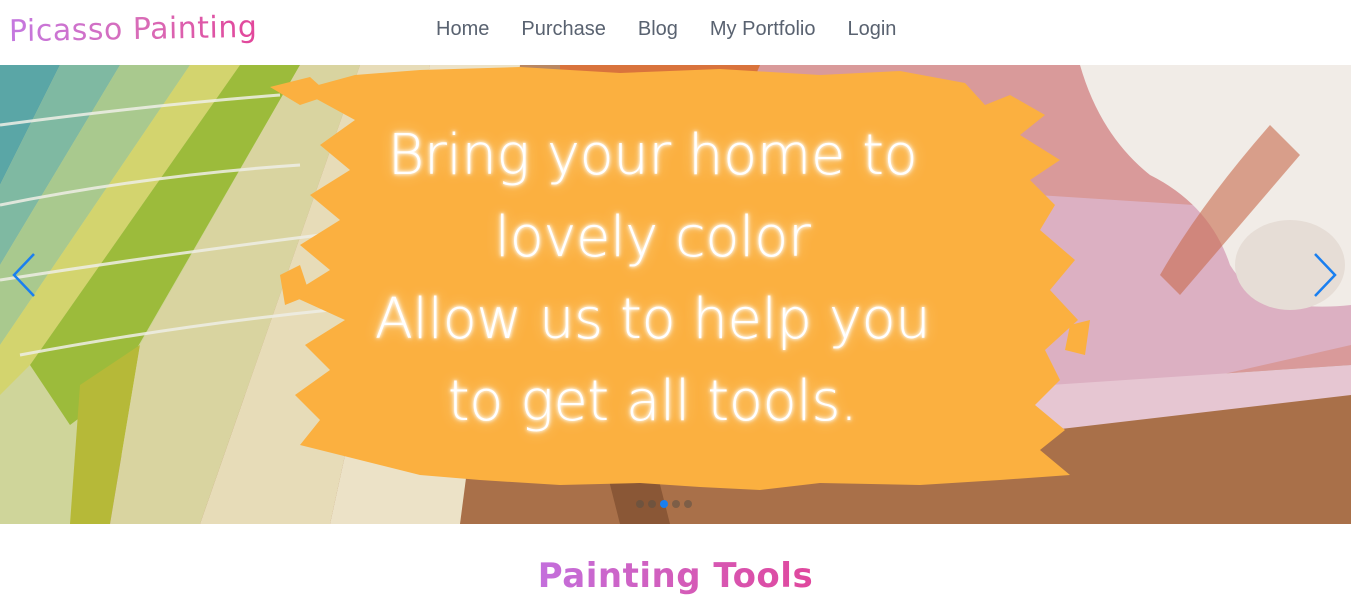 This screenshot has width=1351, height=612. I want to click on nav-link-purchase: Purchase, so click(563, 29).